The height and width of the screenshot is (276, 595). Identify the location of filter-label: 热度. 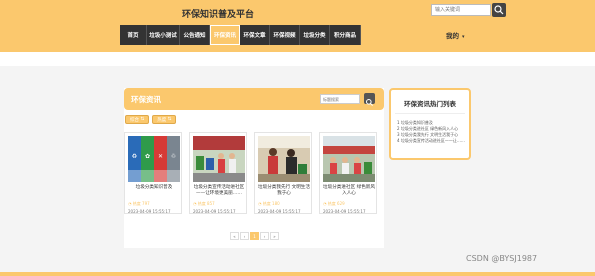
(162, 120).